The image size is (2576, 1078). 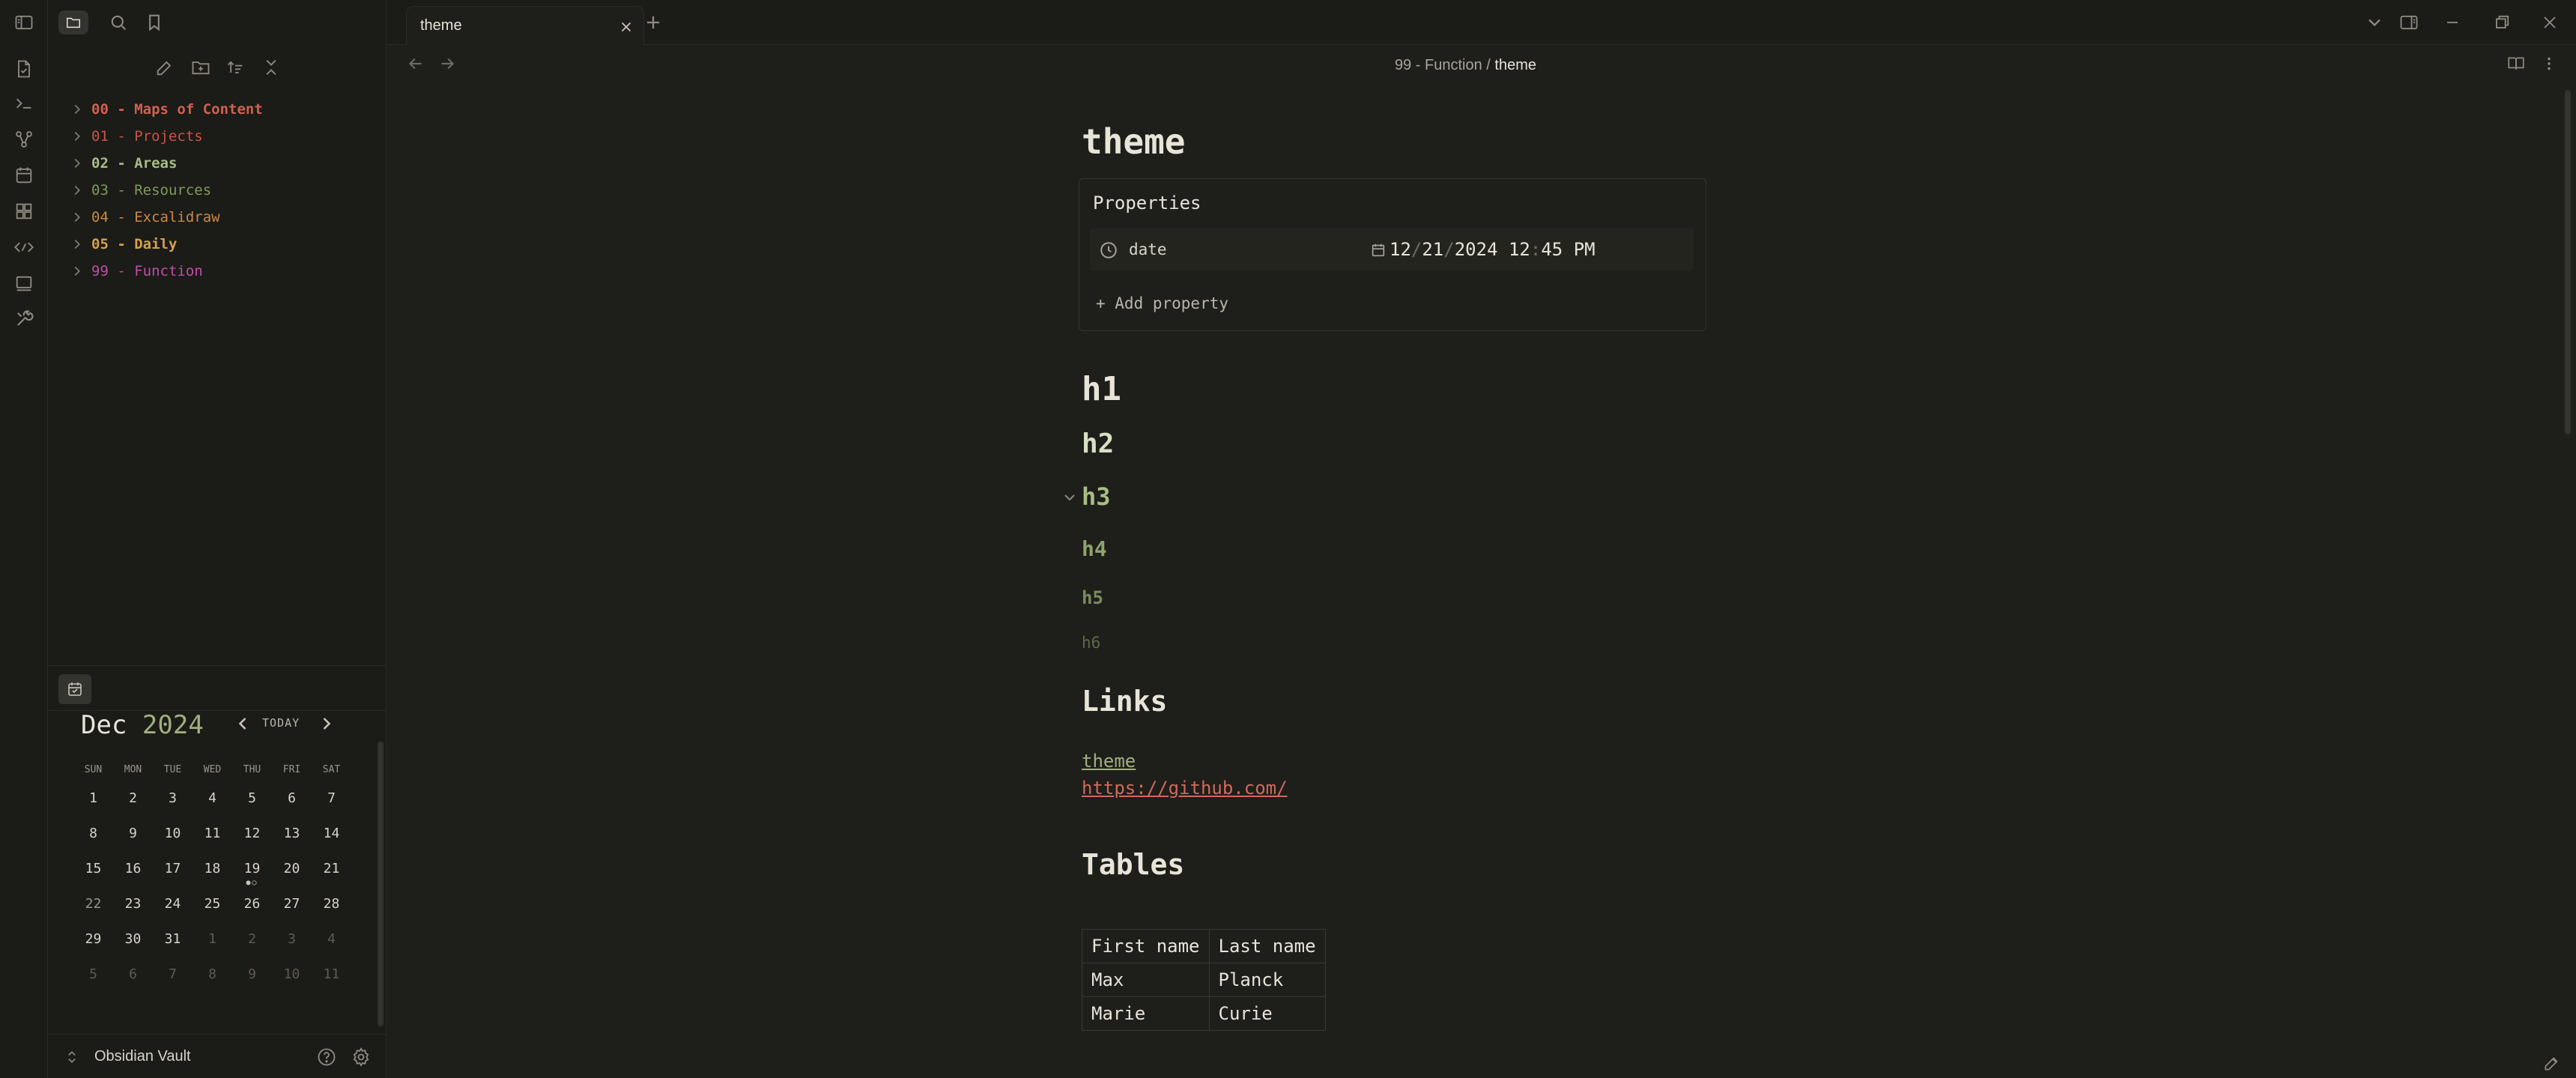 I want to click on arrow-left-icon, so click(x=415, y=63).